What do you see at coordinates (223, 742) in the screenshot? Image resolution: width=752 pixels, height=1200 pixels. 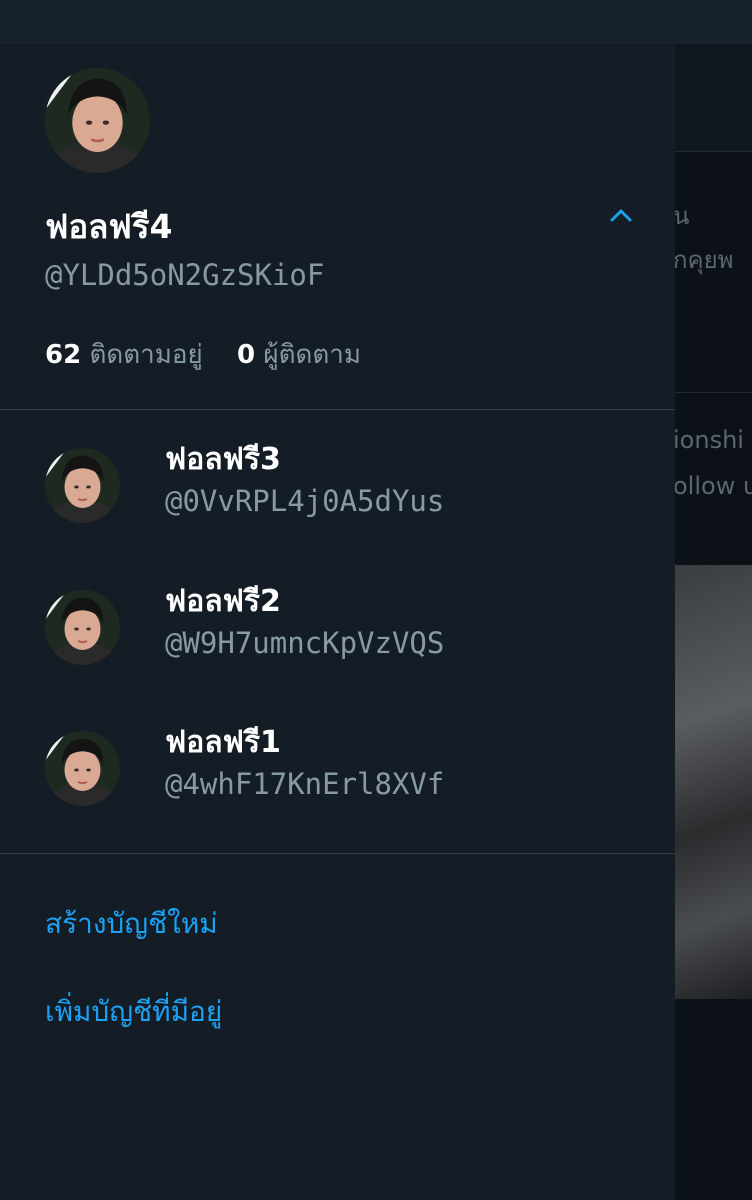 I see `account-name: ฟอลฟรี1` at bounding box center [223, 742].